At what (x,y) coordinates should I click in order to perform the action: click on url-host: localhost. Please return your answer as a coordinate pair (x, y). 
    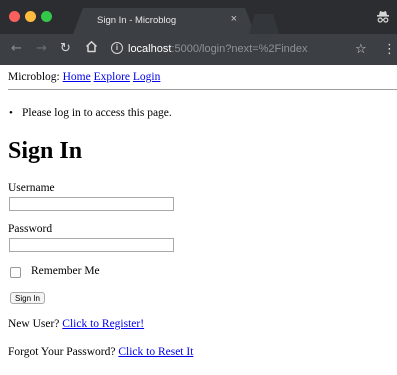
    Looking at the image, I should click on (150, 49).